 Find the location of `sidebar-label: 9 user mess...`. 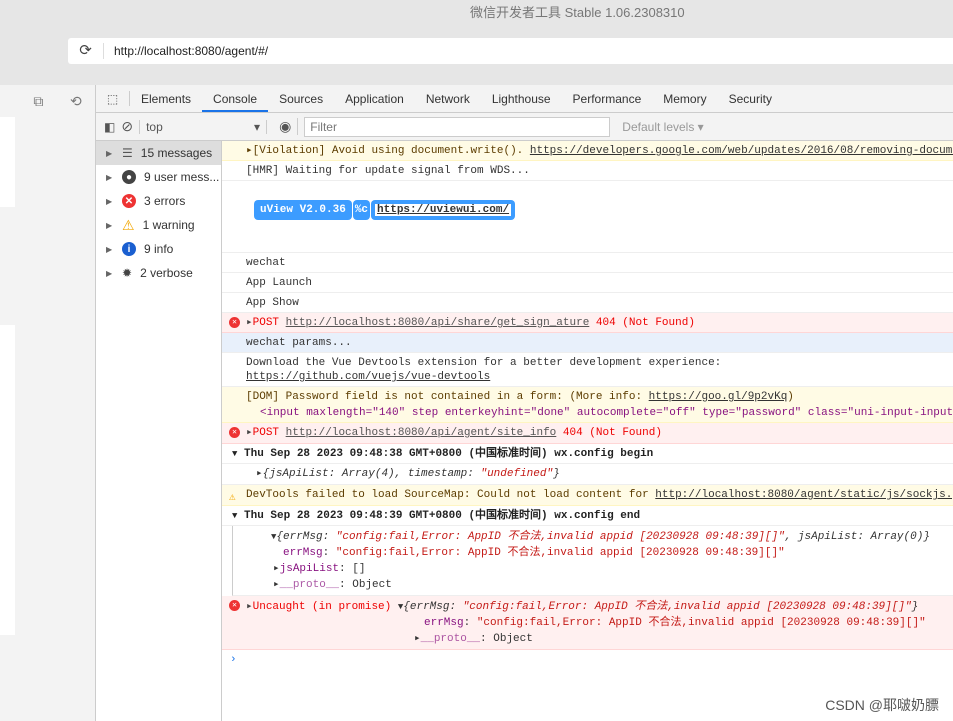

sidebar-label: 9 user mess... is located at coordinates (182, 177).